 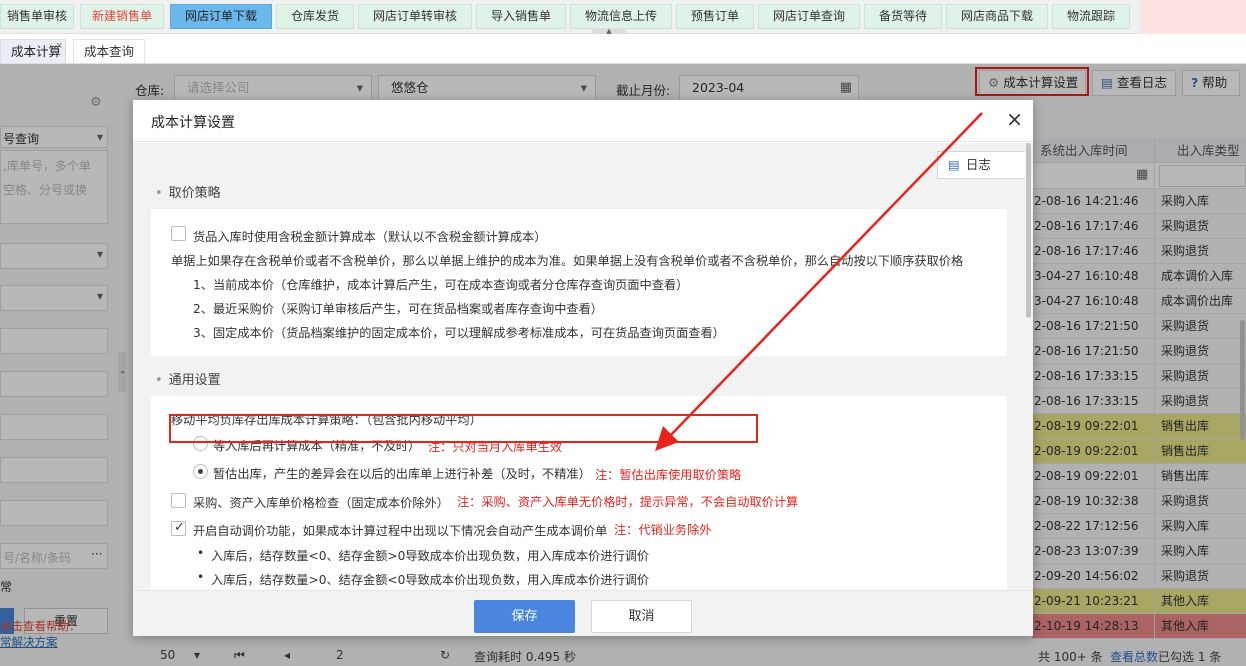 What do you see at coordinates (36, 51) in the screenshot?
I see `tab-cost-calc-label: 成本计算` at bounding box center [36, 51].